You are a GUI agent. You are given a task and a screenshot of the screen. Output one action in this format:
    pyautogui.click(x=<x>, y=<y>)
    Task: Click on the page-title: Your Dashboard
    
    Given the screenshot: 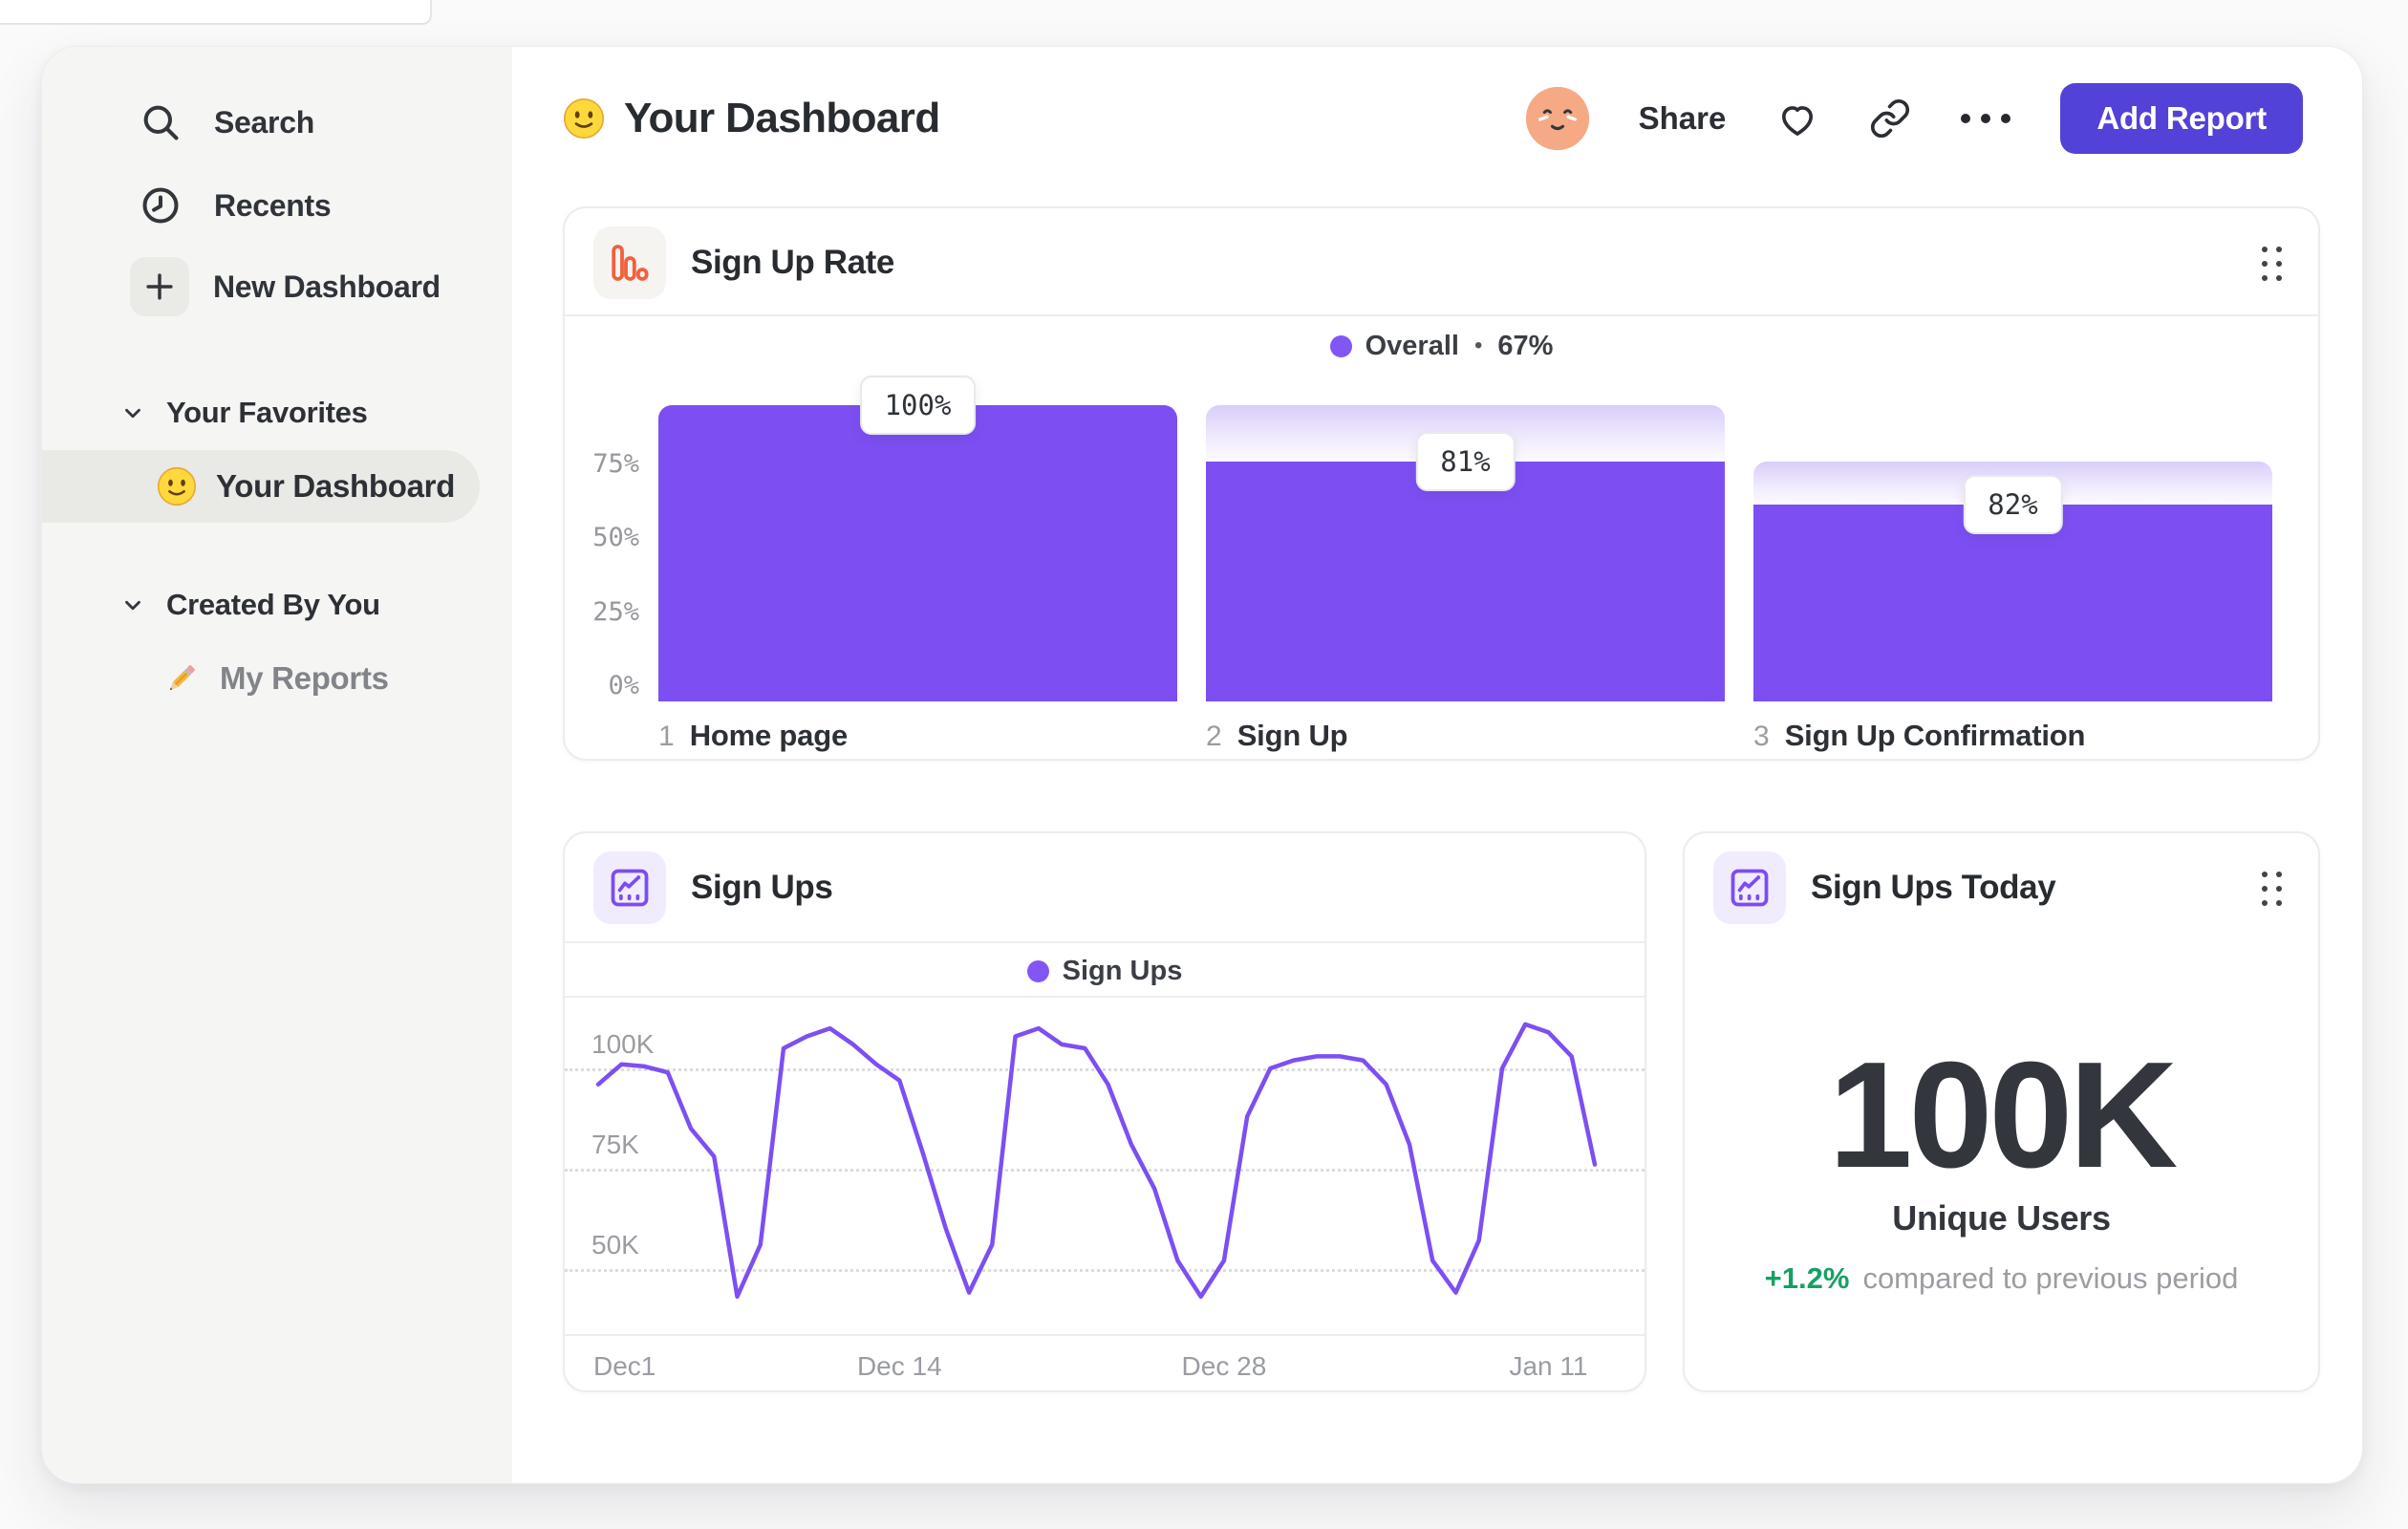 What is the action you would take?
    pyautogui.click(x=782, y=118)
    